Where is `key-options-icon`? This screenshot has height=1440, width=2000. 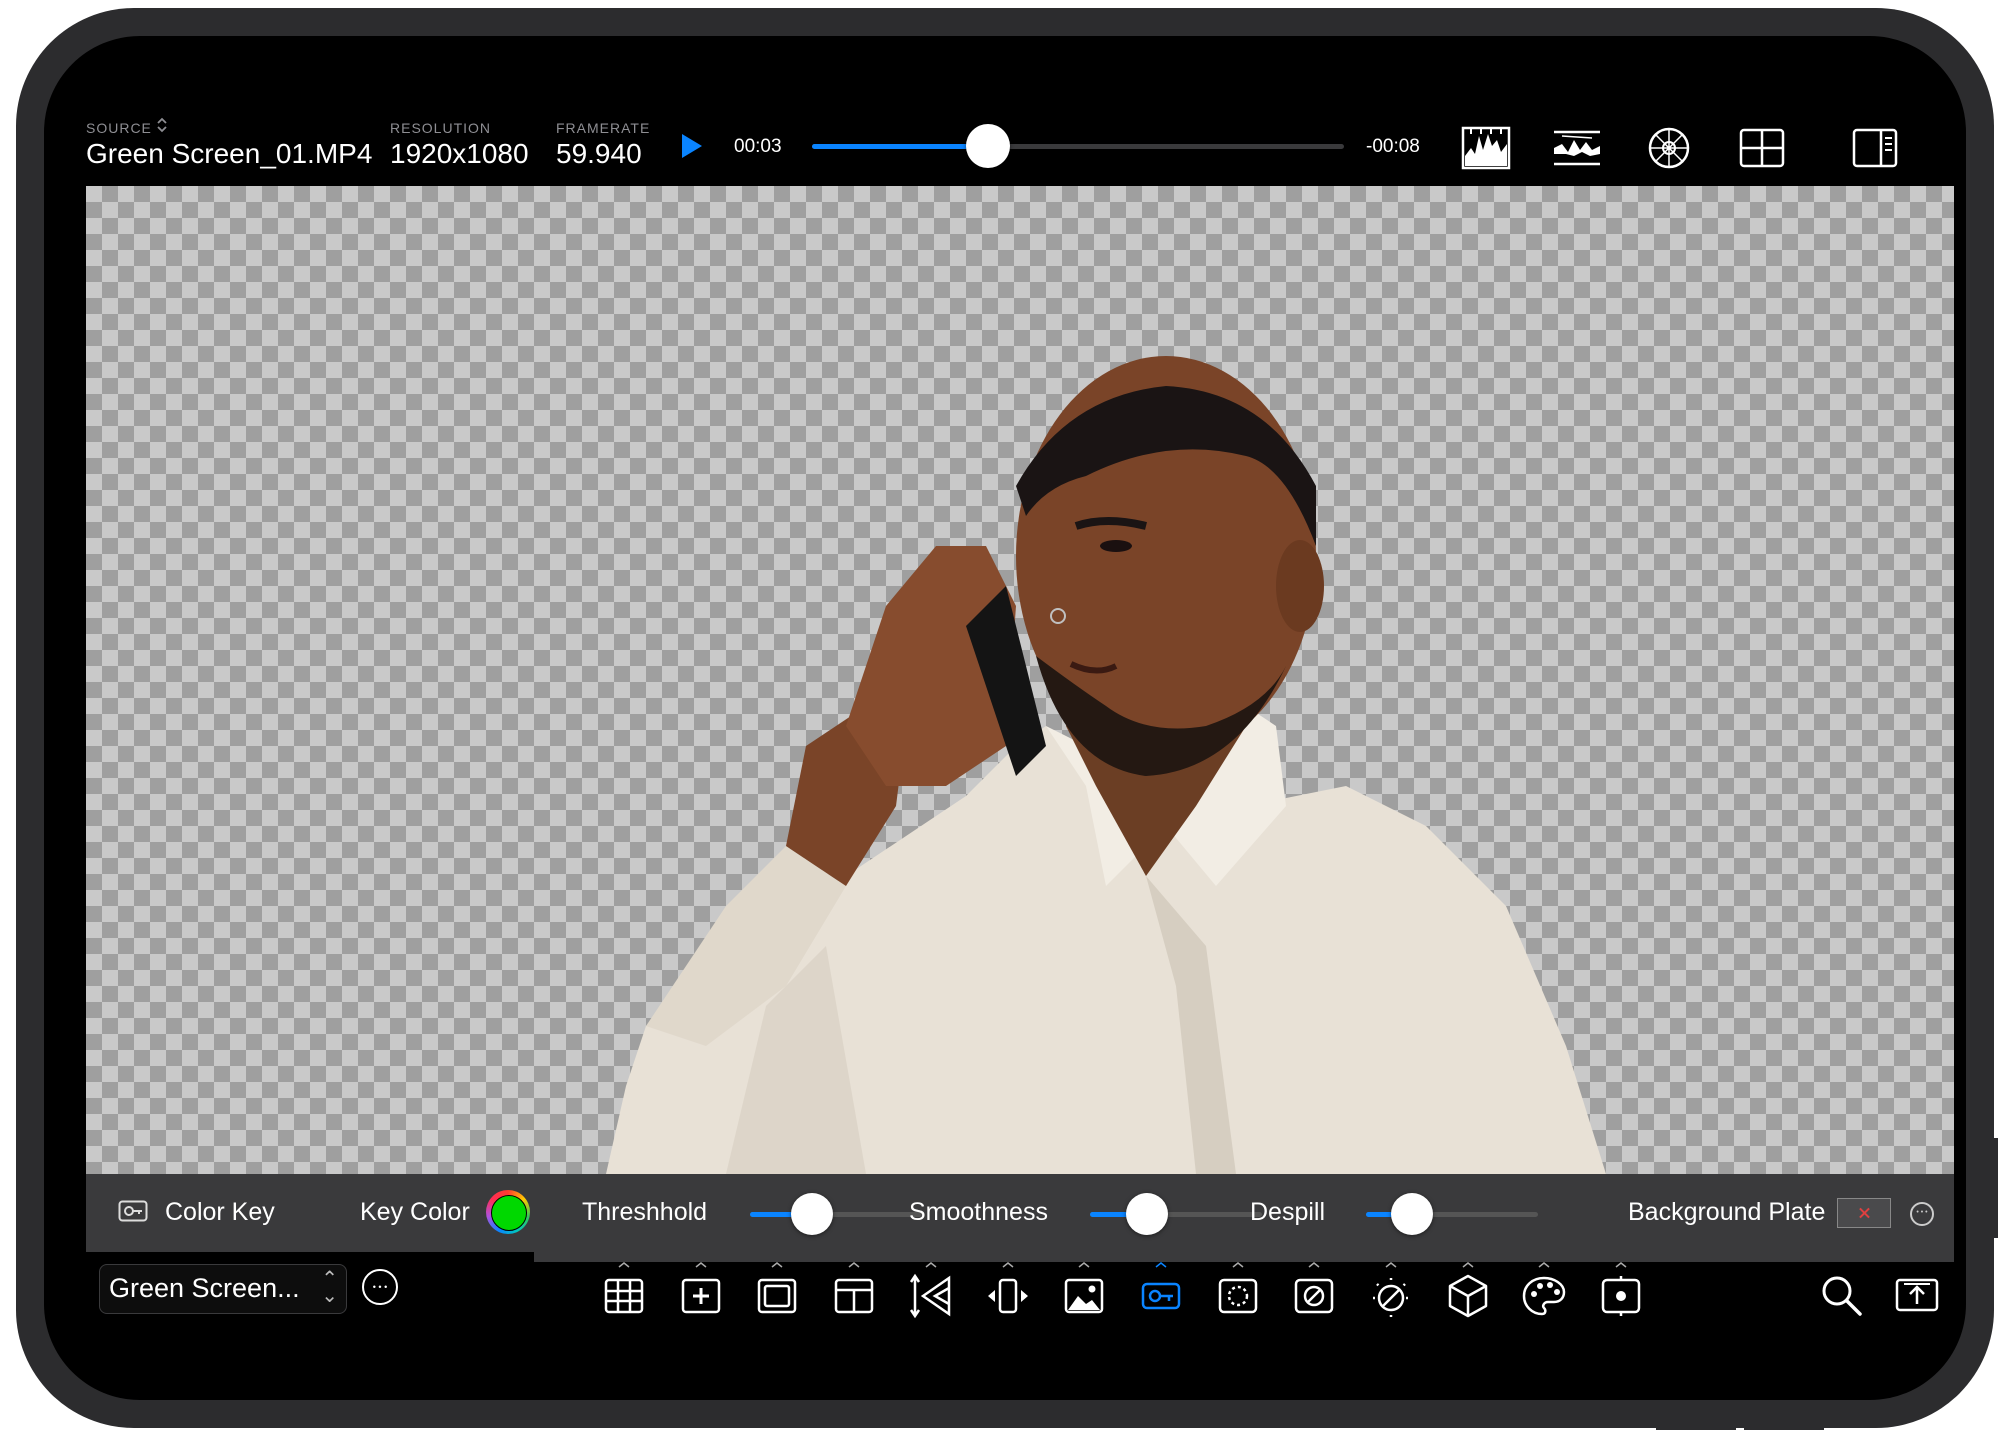 key-options-icon is located at coordinates (1922, 1214).